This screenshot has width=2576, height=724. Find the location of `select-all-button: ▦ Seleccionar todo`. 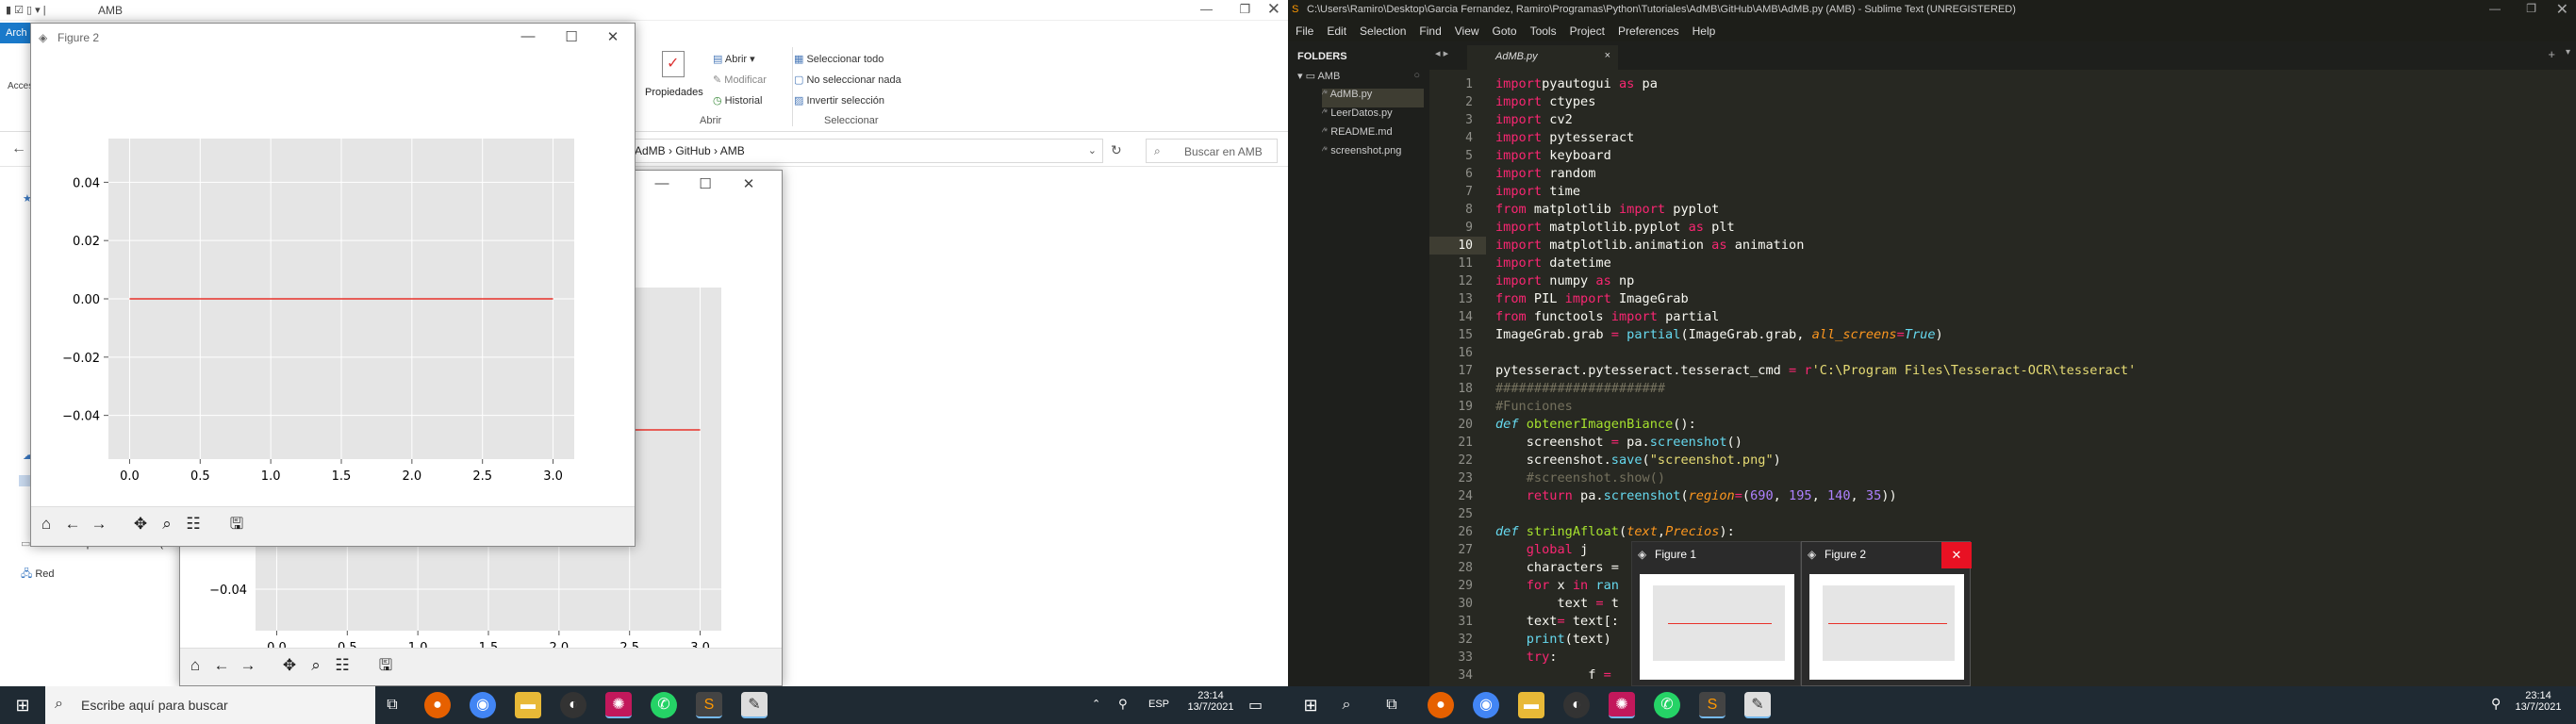

select-all-button: ▦ Seleccionar todo is located at coordinates (847, 59).